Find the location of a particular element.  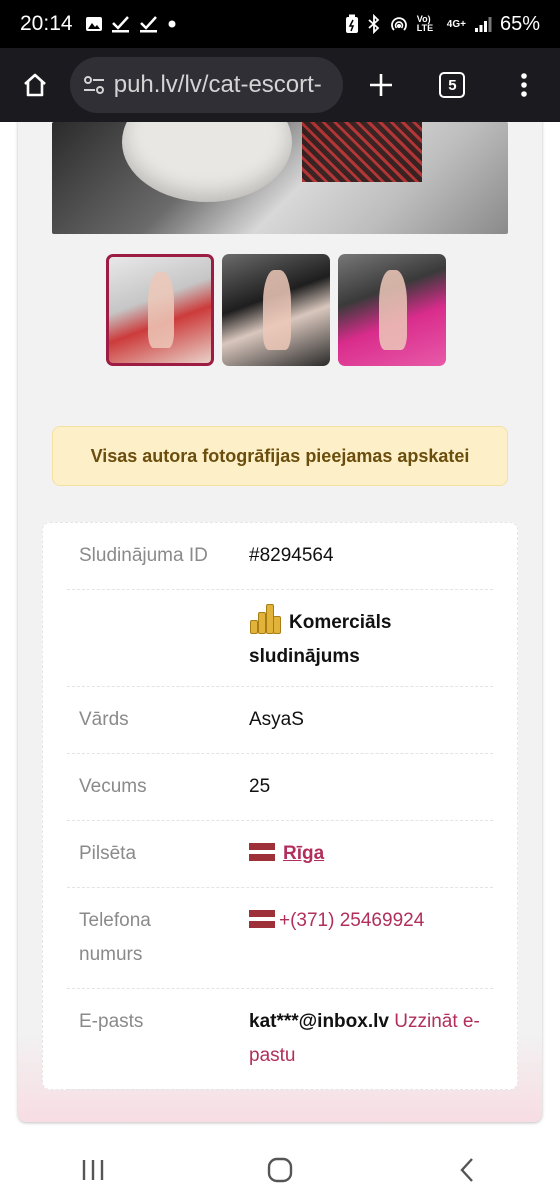

thumbnail-strip is located at coordinates (276, 310).